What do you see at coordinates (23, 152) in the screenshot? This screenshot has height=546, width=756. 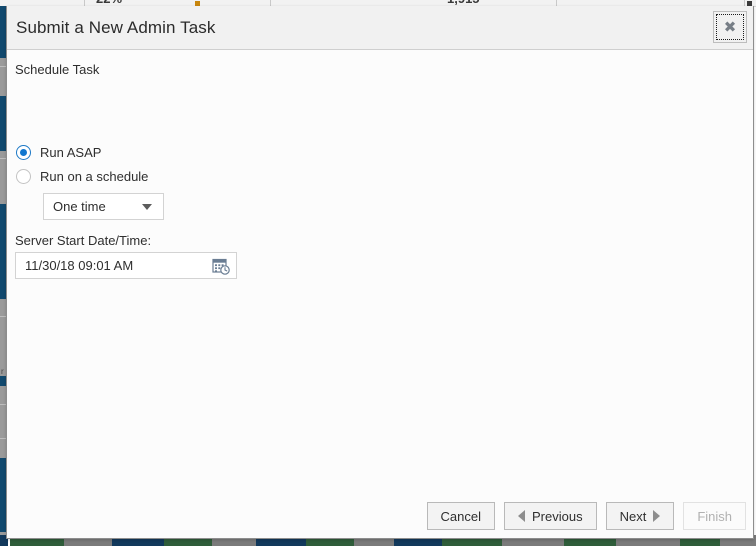 I see `radio-run-asap-indicator` at bounding box center [23, 152].